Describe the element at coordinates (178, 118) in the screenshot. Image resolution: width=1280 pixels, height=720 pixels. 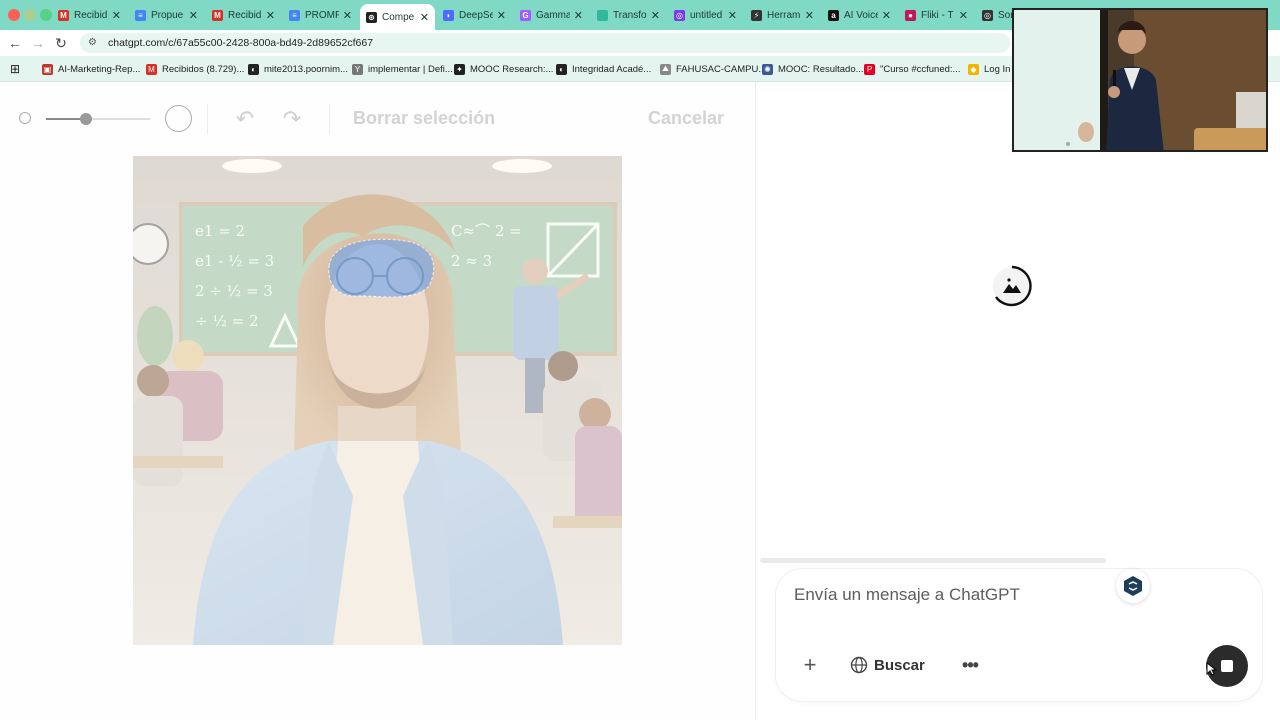
I see `large-brush-icon` at that location.